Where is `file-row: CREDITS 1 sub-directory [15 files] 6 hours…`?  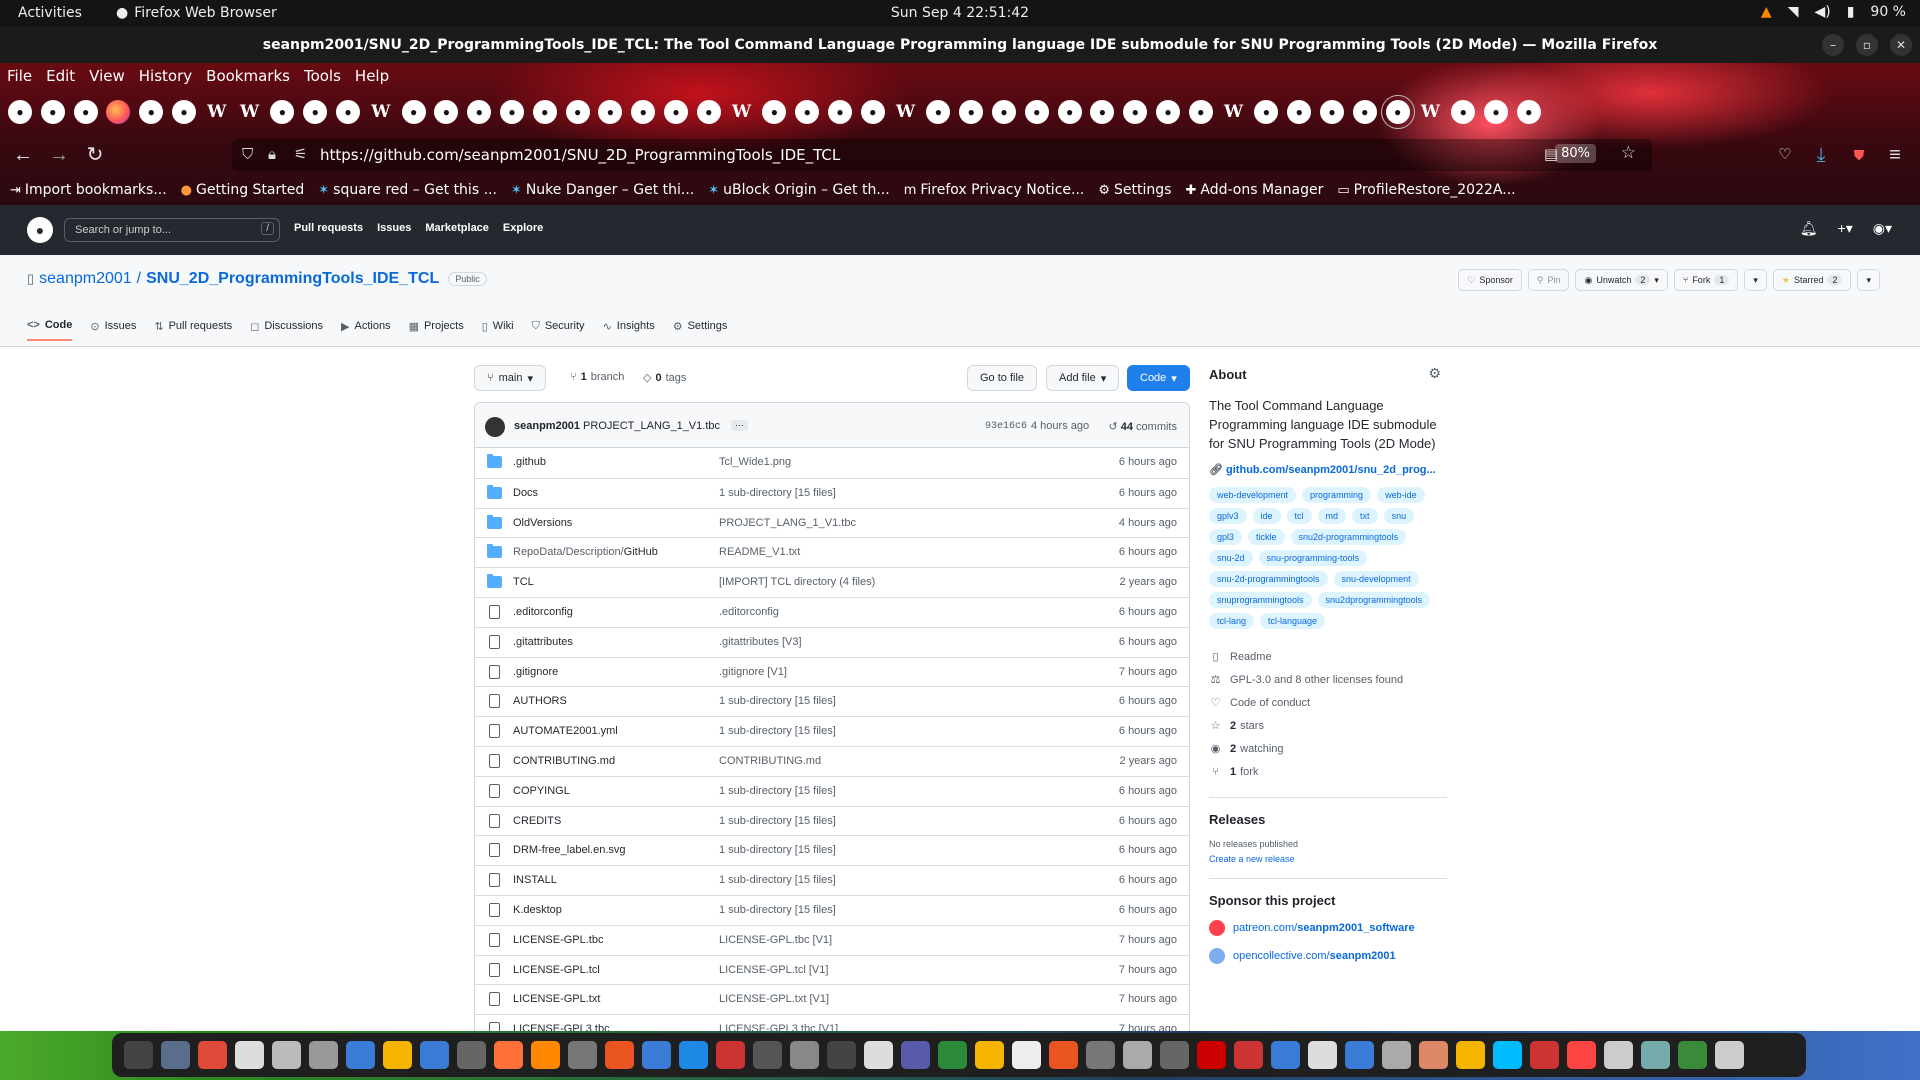
file-row: CREDITS 1 sub-directory [15 files] 6 hours… is located at coordinates (832, 820).